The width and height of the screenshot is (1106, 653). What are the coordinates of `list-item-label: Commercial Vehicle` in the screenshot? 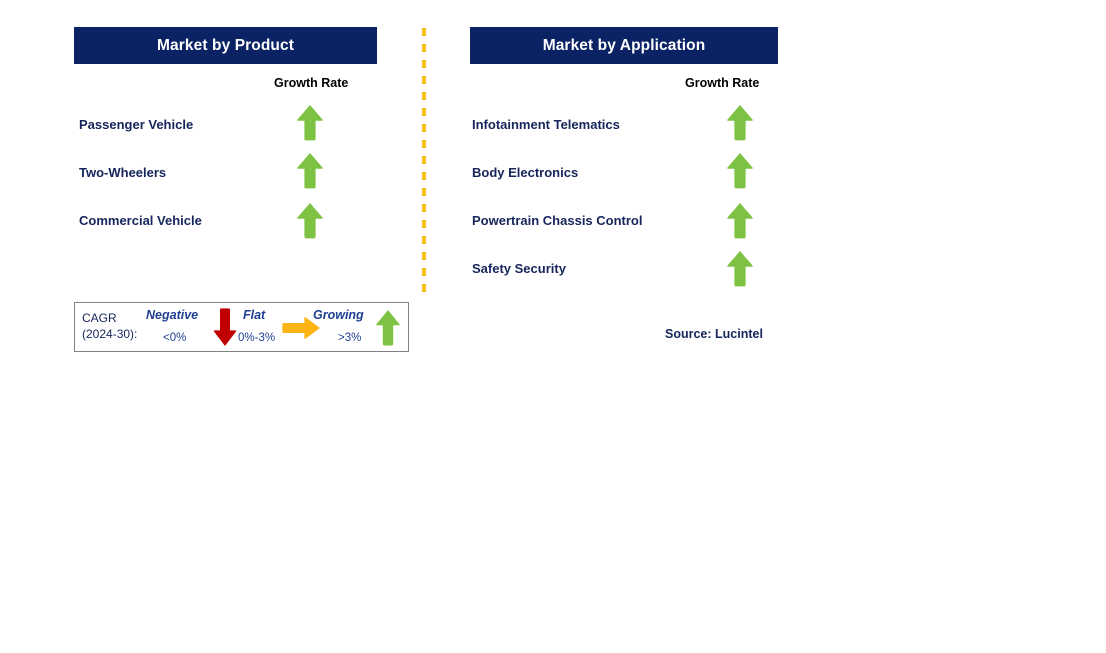 It's located at (140, 220).